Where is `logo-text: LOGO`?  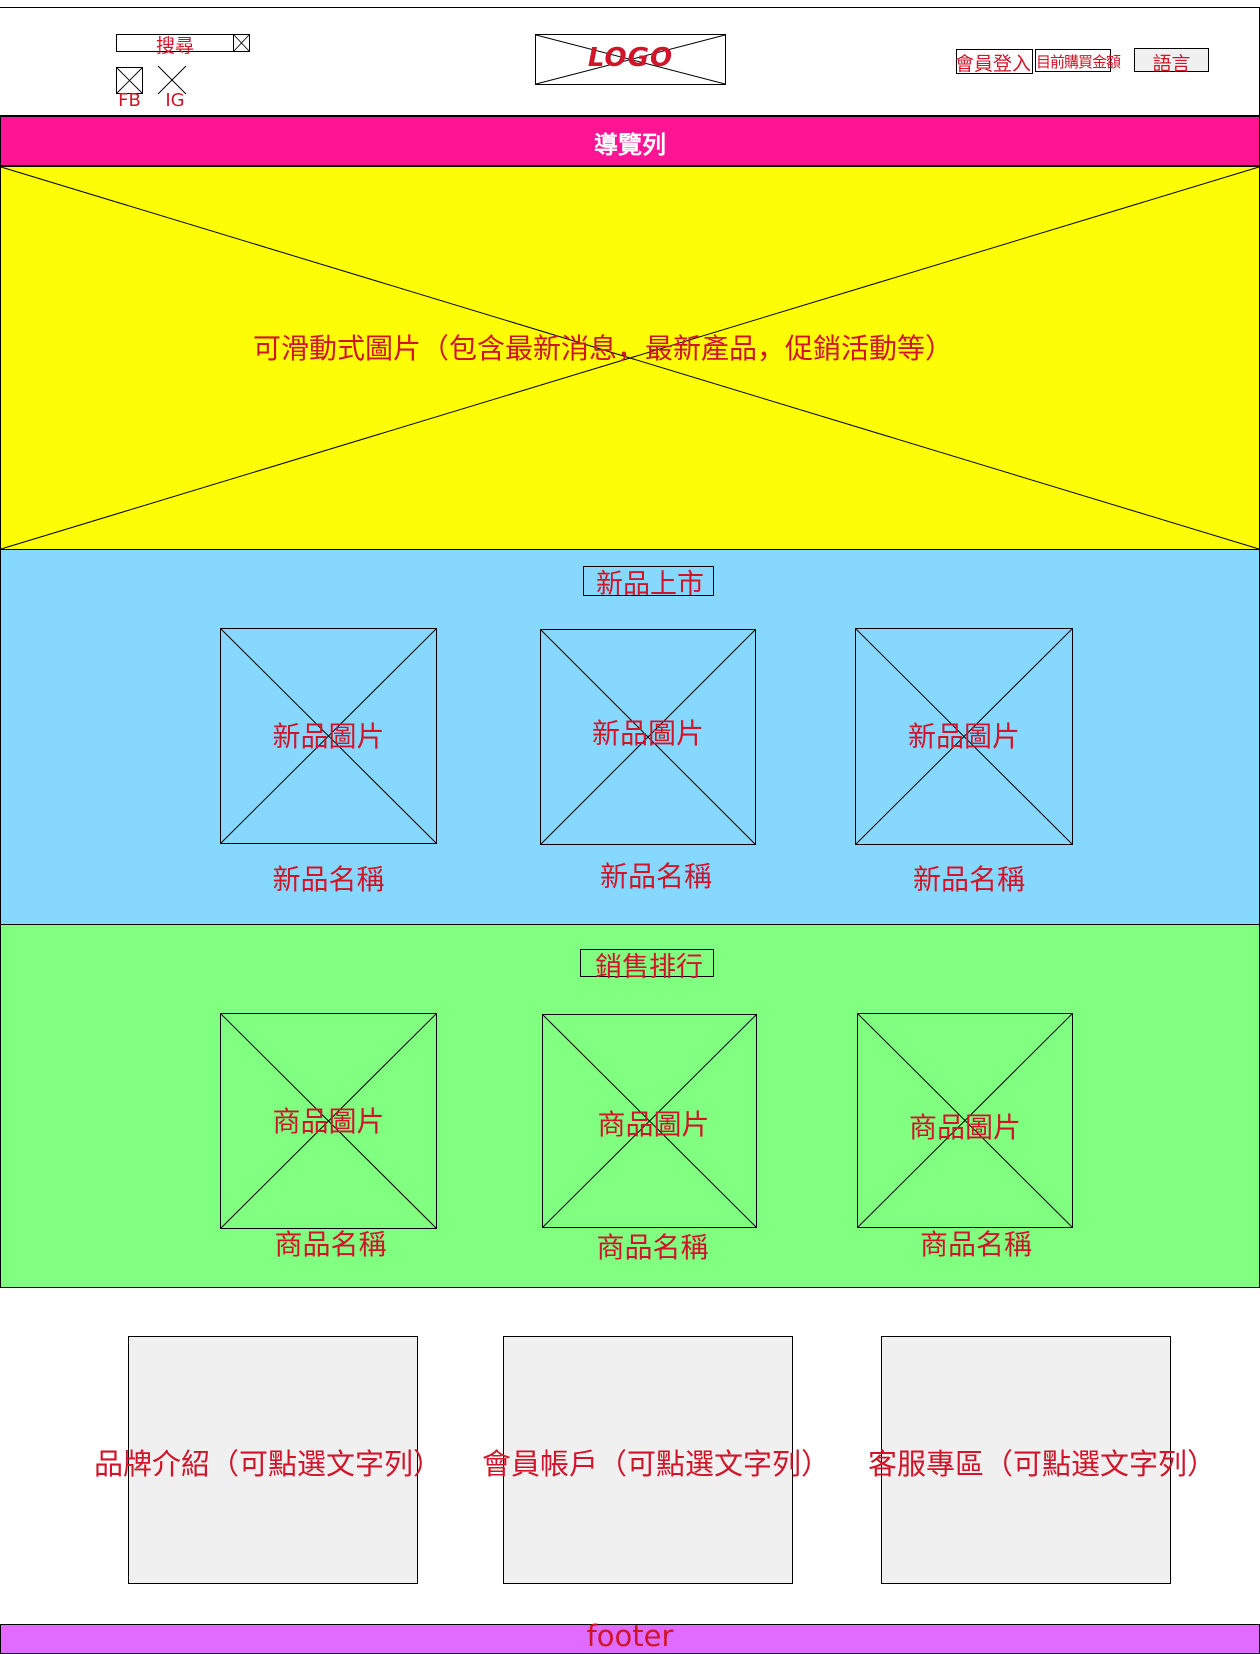
logo-text: LOGO is located at coordinates (630, 58).